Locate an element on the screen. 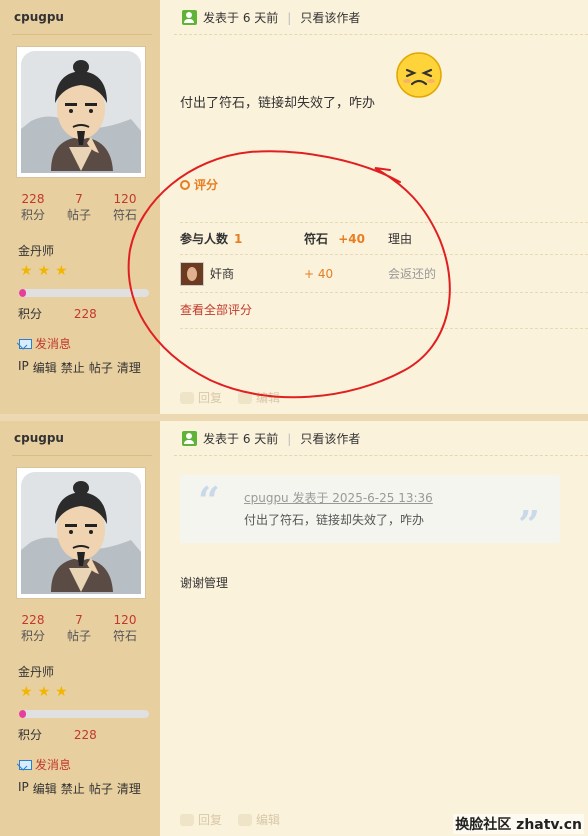 Image resolution: width=588 pixels, height=836 pixels. header-divider is located at coordinates (381, 34).